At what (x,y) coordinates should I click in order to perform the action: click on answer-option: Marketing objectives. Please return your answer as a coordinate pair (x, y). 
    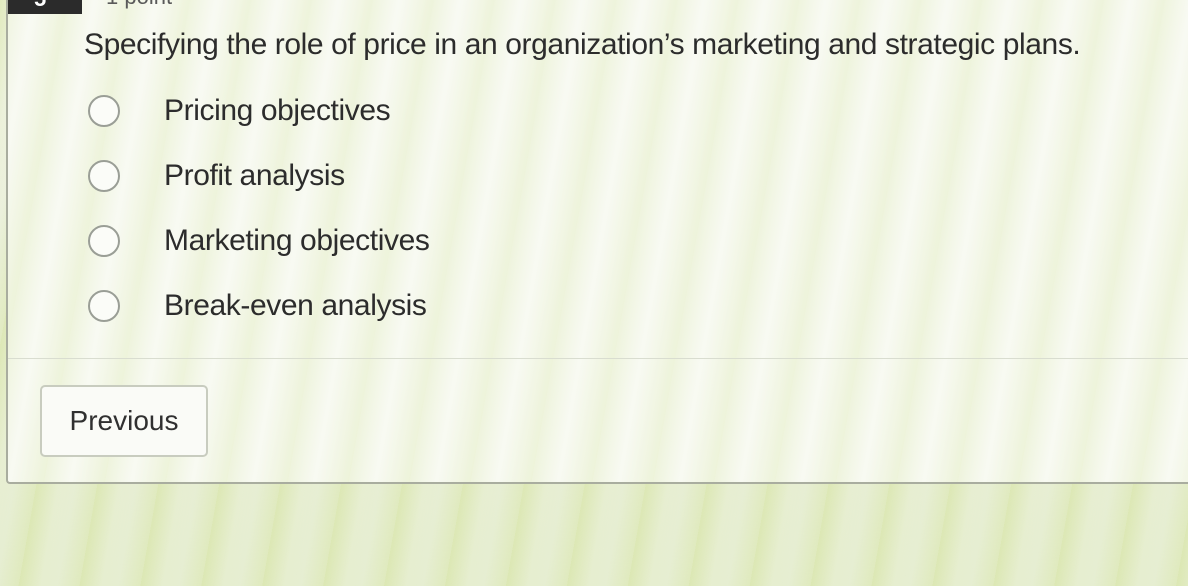
    Looking at the image, I should click on (259, 240).